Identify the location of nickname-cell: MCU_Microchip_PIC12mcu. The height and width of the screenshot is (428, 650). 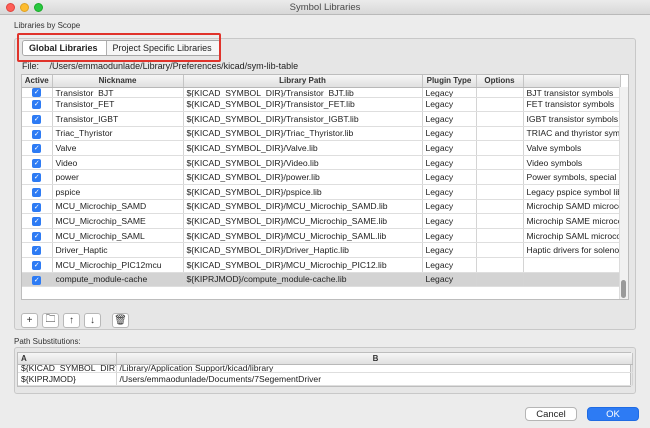
(118, 265).